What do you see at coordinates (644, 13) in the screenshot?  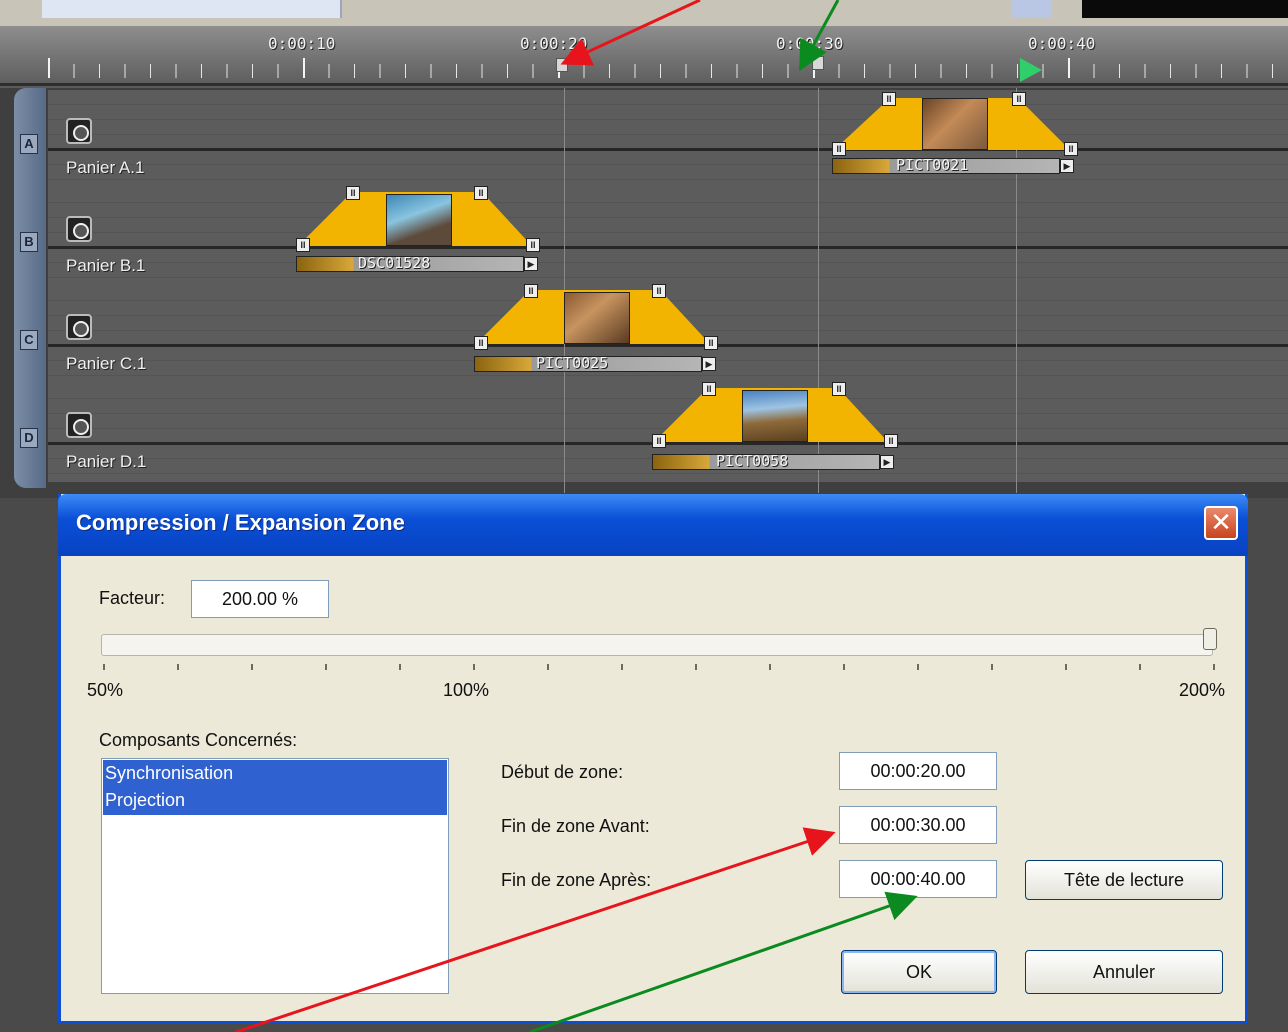 I see `top-toolbar-strip` at bounding box center [644, 13].